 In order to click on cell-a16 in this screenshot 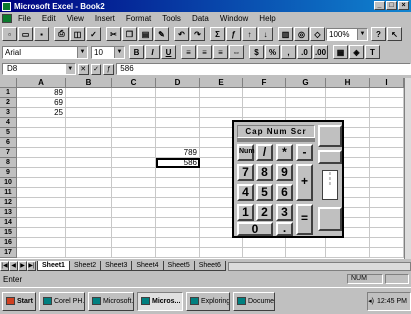, I will do `click(41, 243)`.